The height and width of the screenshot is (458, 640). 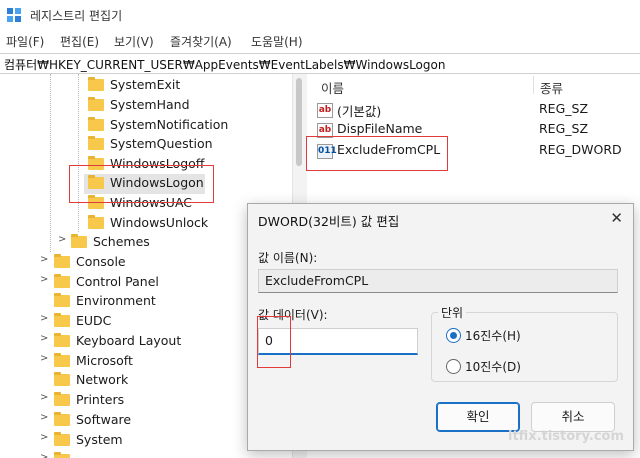 What do you see at coordinates (453, 335) in the screenshot?
I see `radio-selected-icon` at bounding box center [453, 335].